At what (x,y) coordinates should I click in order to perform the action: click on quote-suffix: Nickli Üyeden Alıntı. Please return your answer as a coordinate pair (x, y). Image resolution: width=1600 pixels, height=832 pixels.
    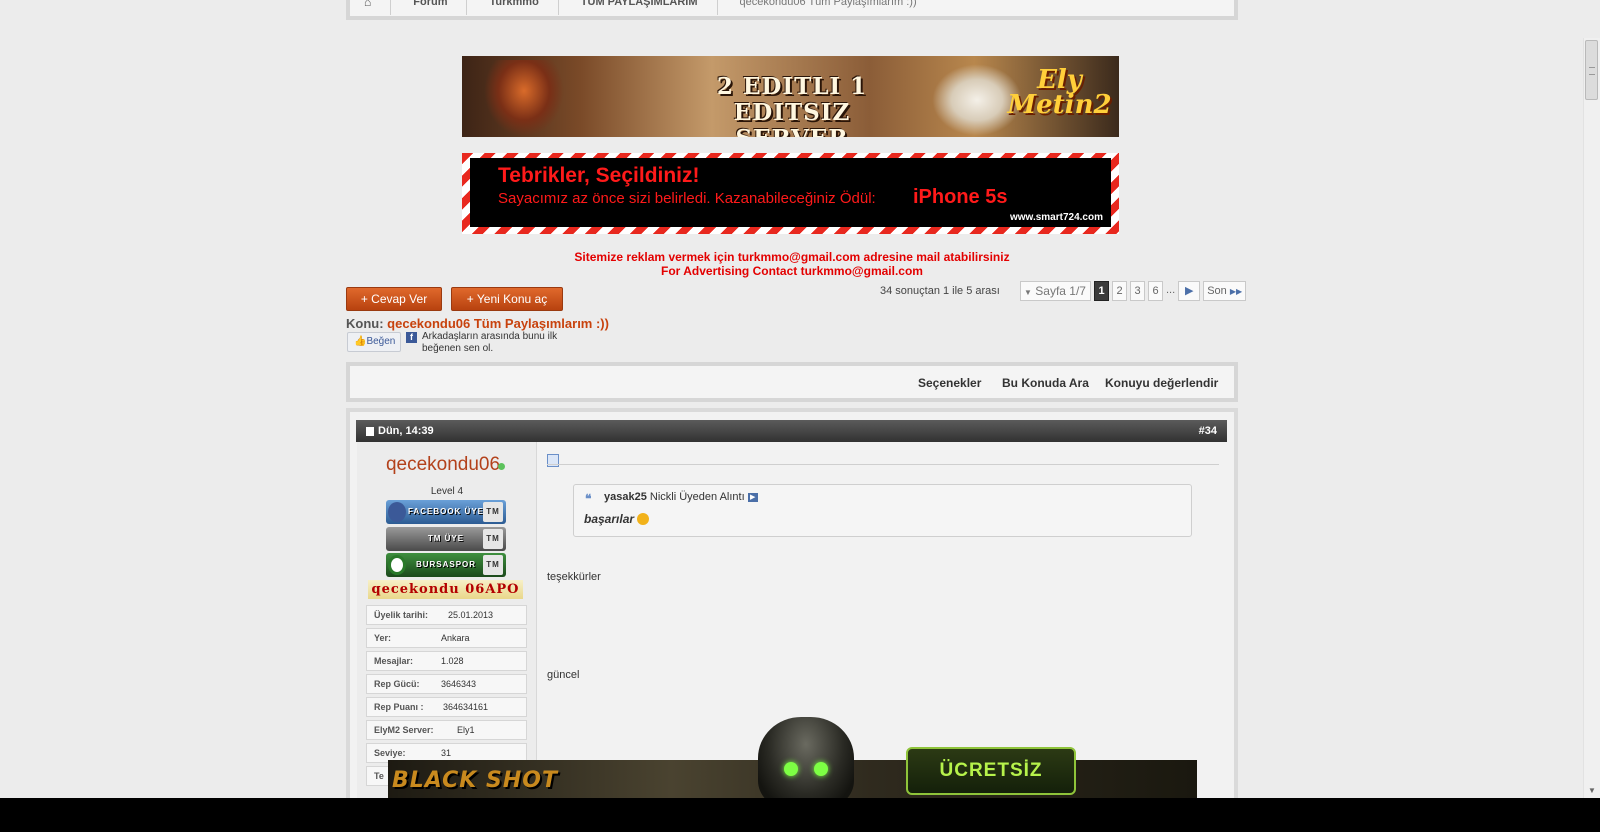
    Looking at the image, I should click on (697, 497).